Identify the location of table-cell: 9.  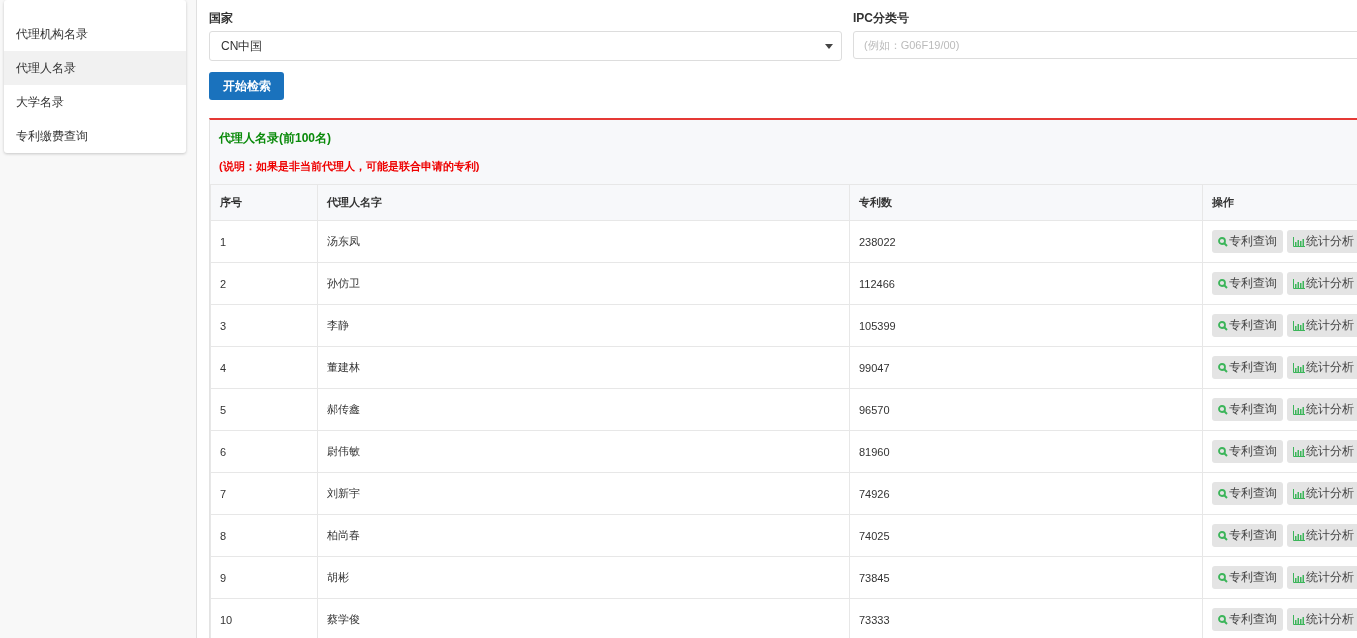
(223, 577).